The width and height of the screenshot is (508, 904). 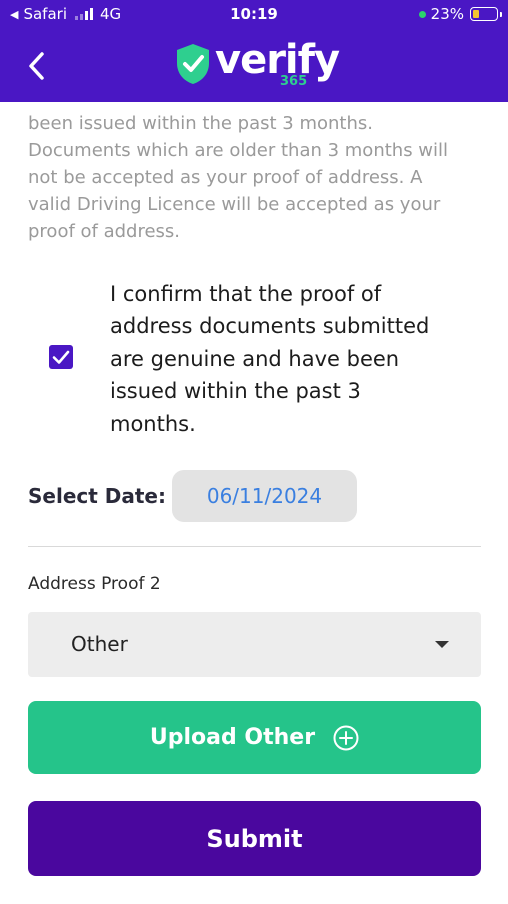 I want to click on shield-check-logo-icon, so click(x=193, y=64).